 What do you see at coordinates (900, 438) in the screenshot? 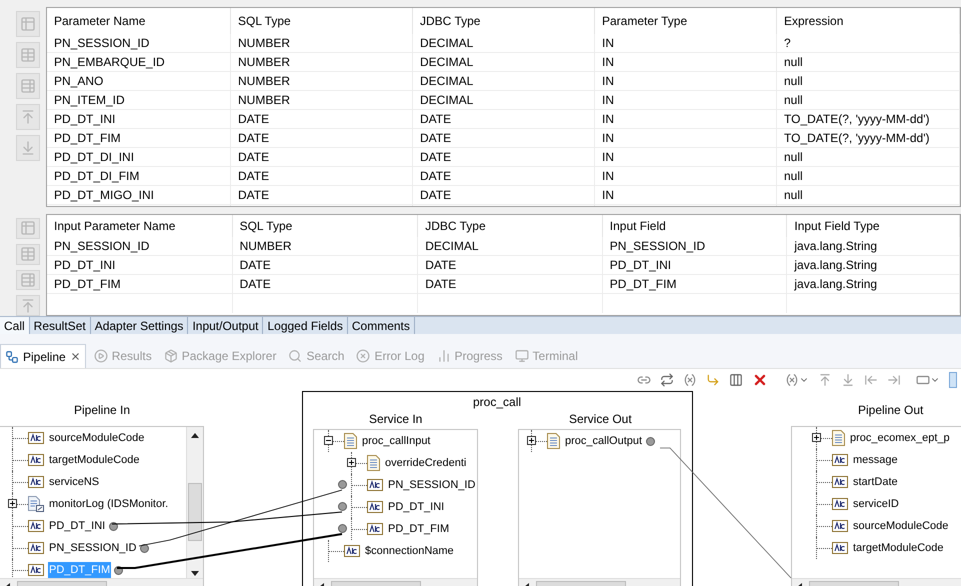
I see `tree-item: proc_ecomex_ept_p` at bounding box center [900, 438].